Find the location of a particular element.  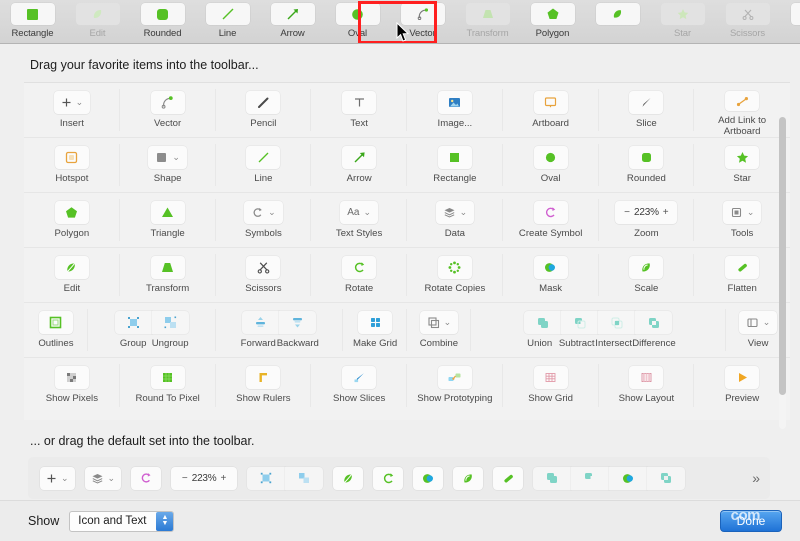

item-shape: ⌄ Shape is located at coordinates (168, 165).